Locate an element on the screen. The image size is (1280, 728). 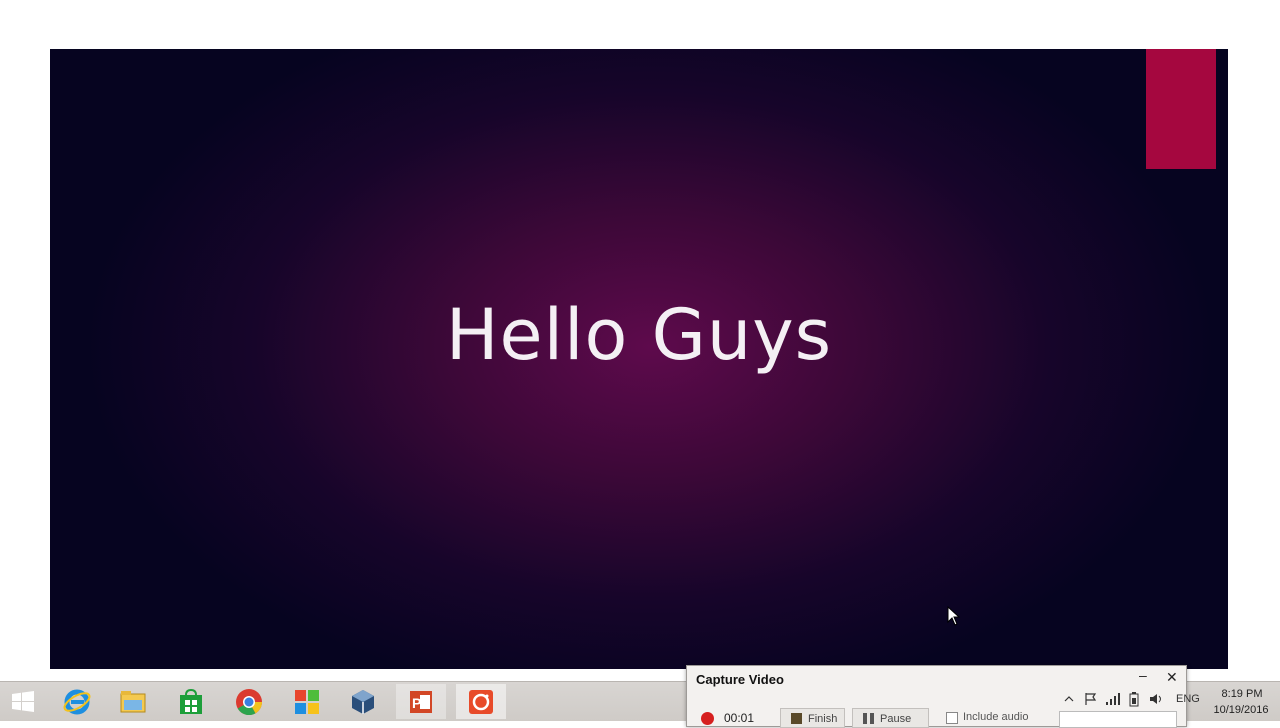
screen-recorder-icon is located at coordinates (481, 701).